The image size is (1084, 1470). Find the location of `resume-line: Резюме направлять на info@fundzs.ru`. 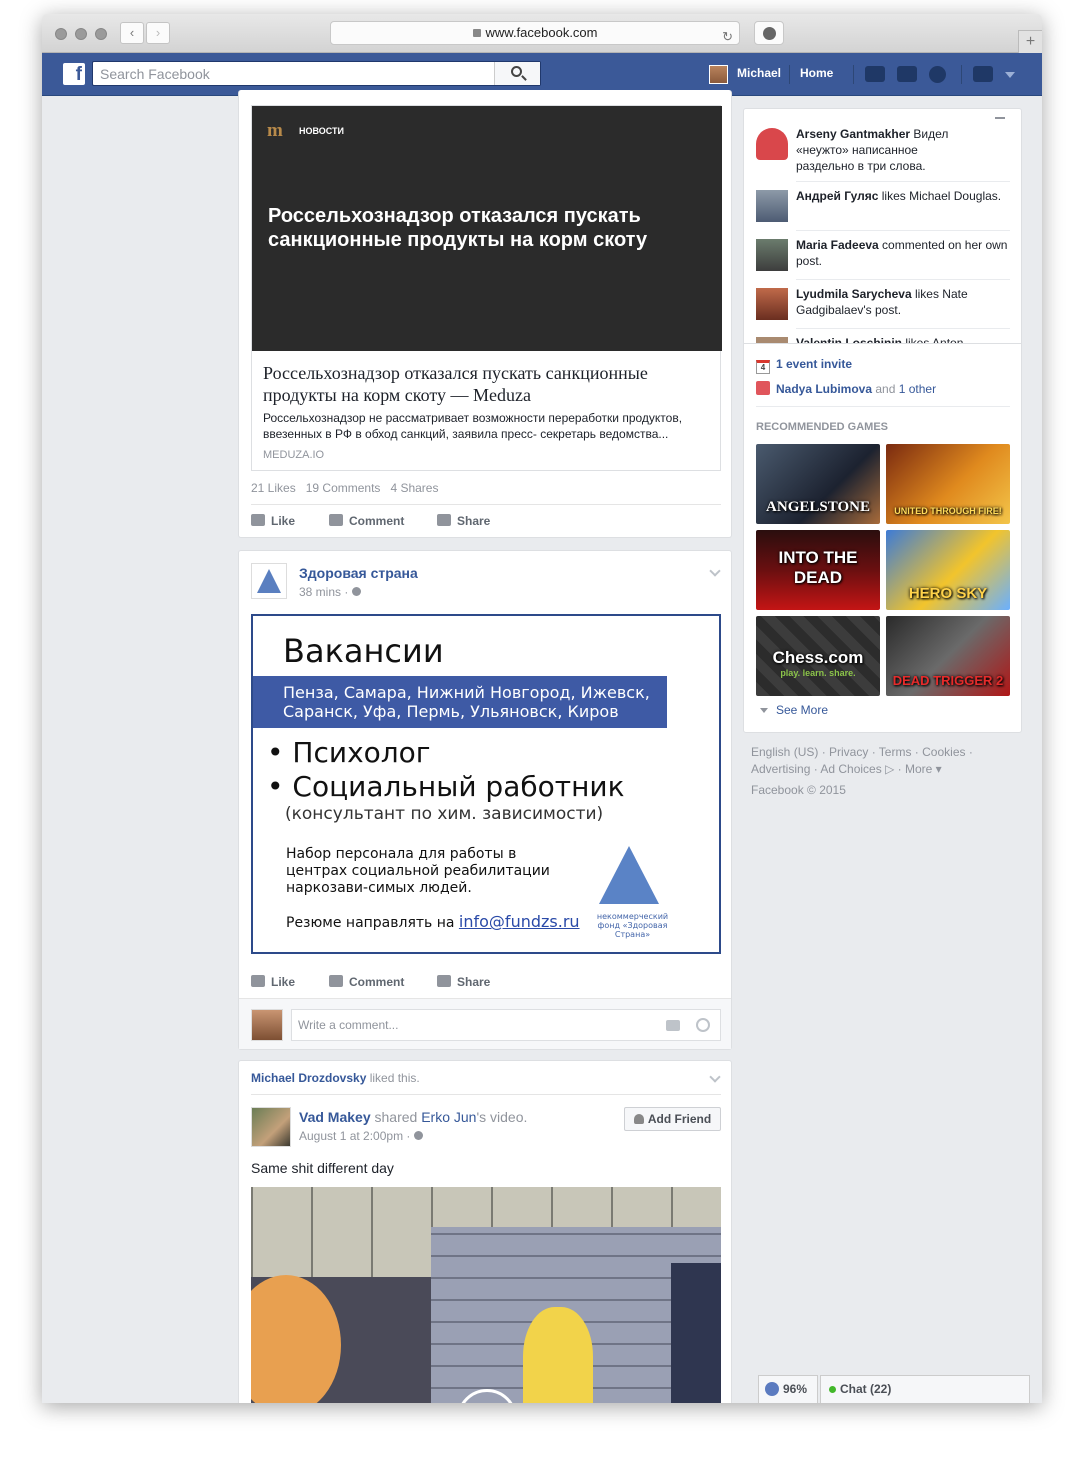

resume-line: Резюме направлять на info@fundzs.ru is located at coordinates (433, 921).